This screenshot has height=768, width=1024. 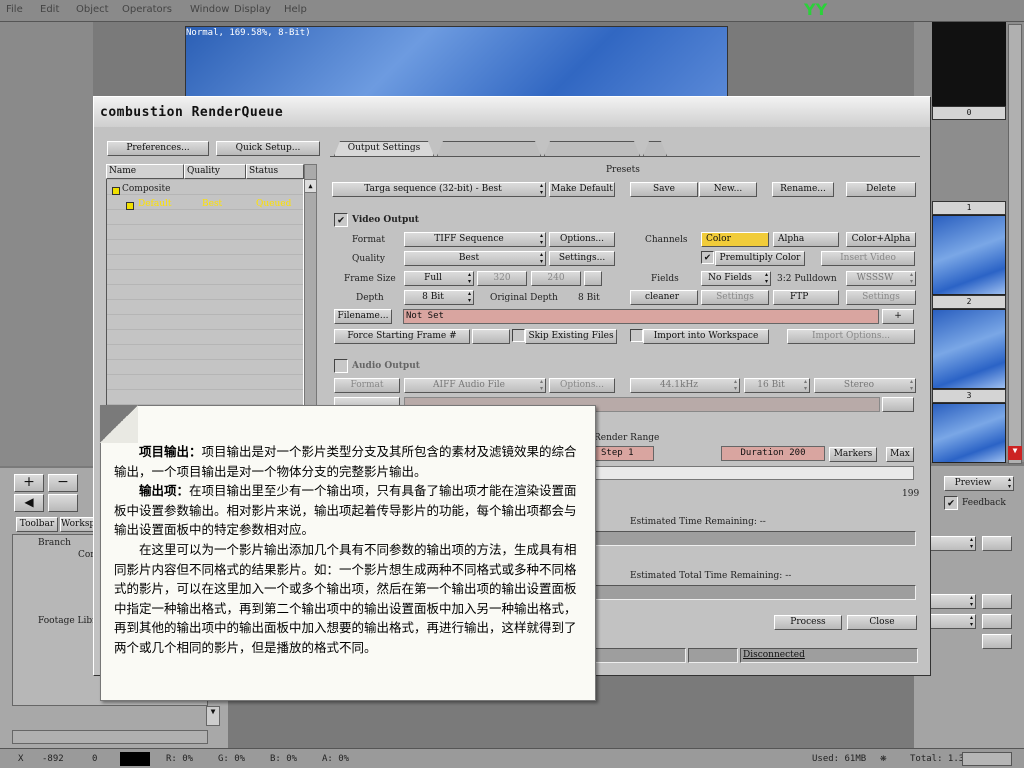 What do you see at coordinates (49, 9) in the screenshot?
I see `menu-edit: Edit` at bounding box center [49, 9].